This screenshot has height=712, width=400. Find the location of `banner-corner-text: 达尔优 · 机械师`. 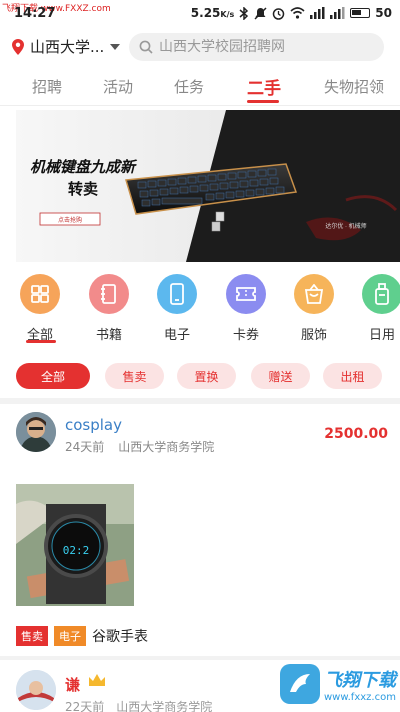

banner-corner-text: 达尔优 · 机械师 is located at coordinates (345, 226).